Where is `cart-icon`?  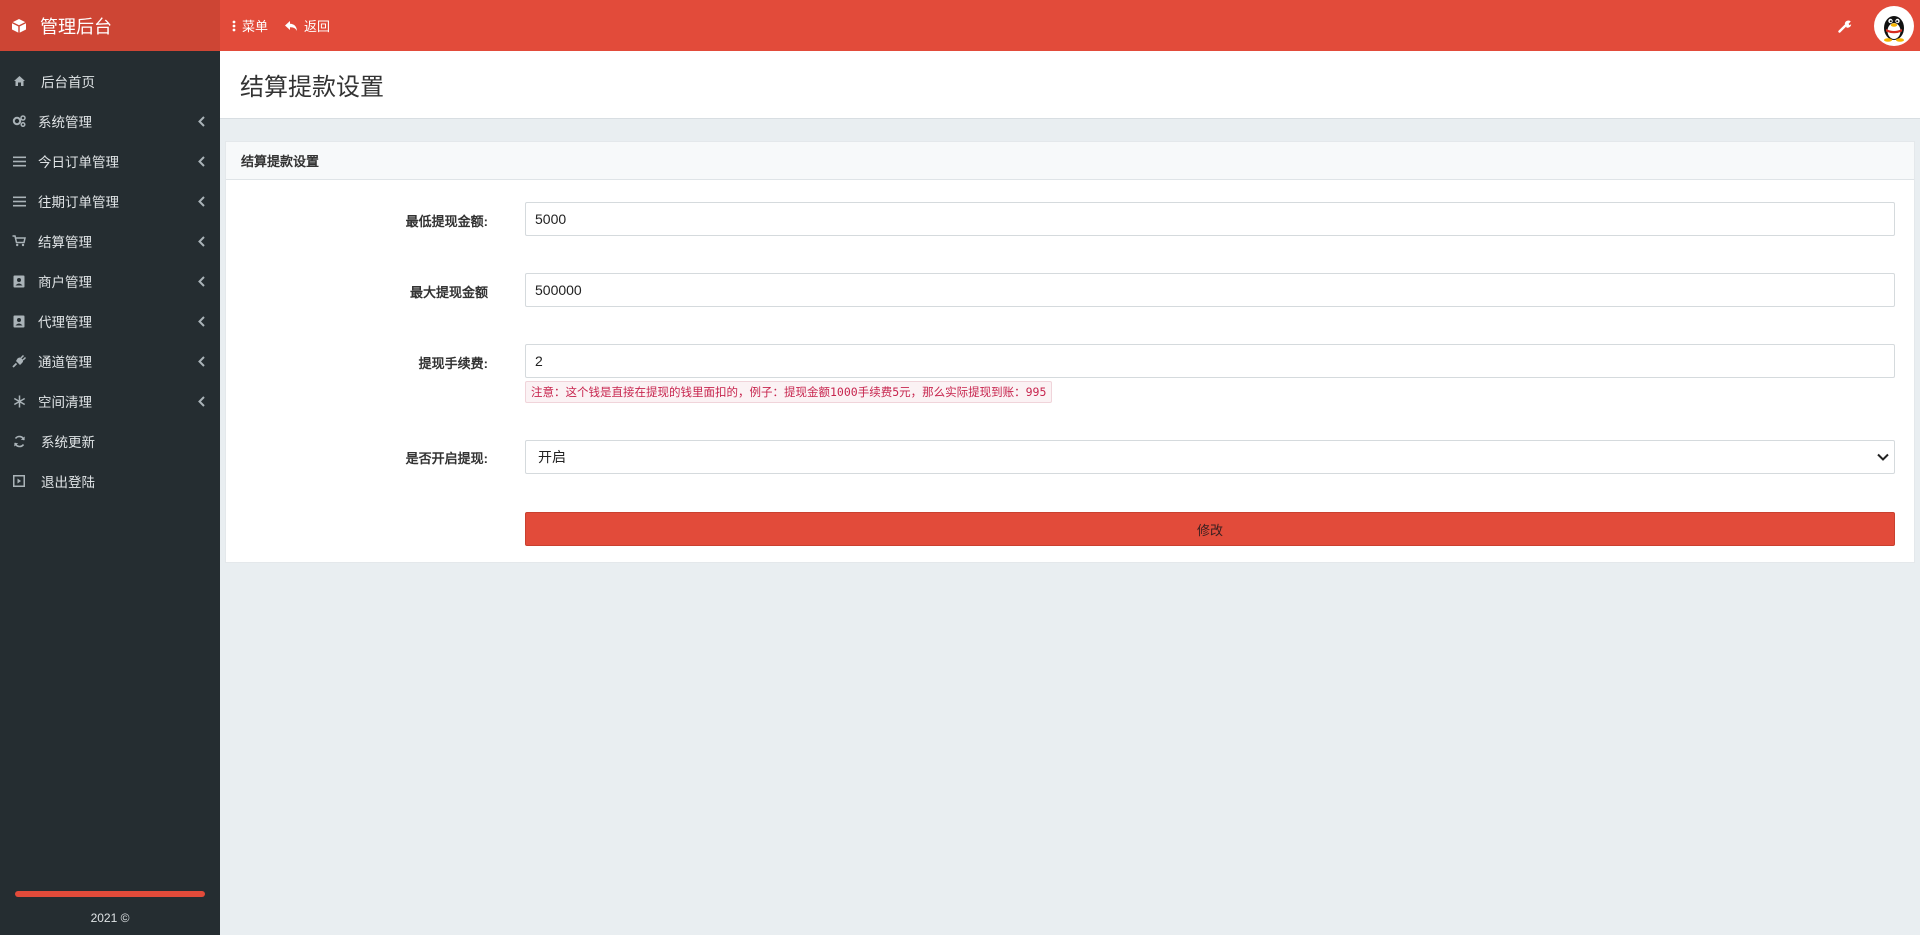 cart-icon is located at coordinates (19, 241).